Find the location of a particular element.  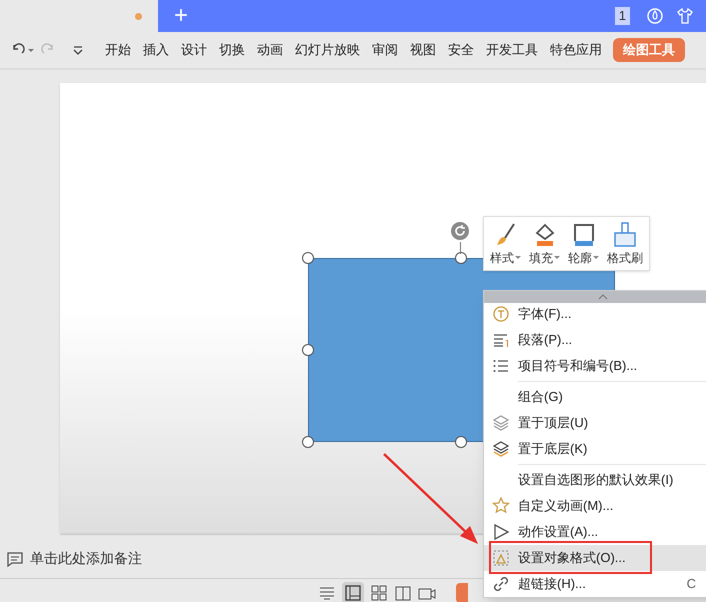

note-icon is located at coordinates (15, 559).